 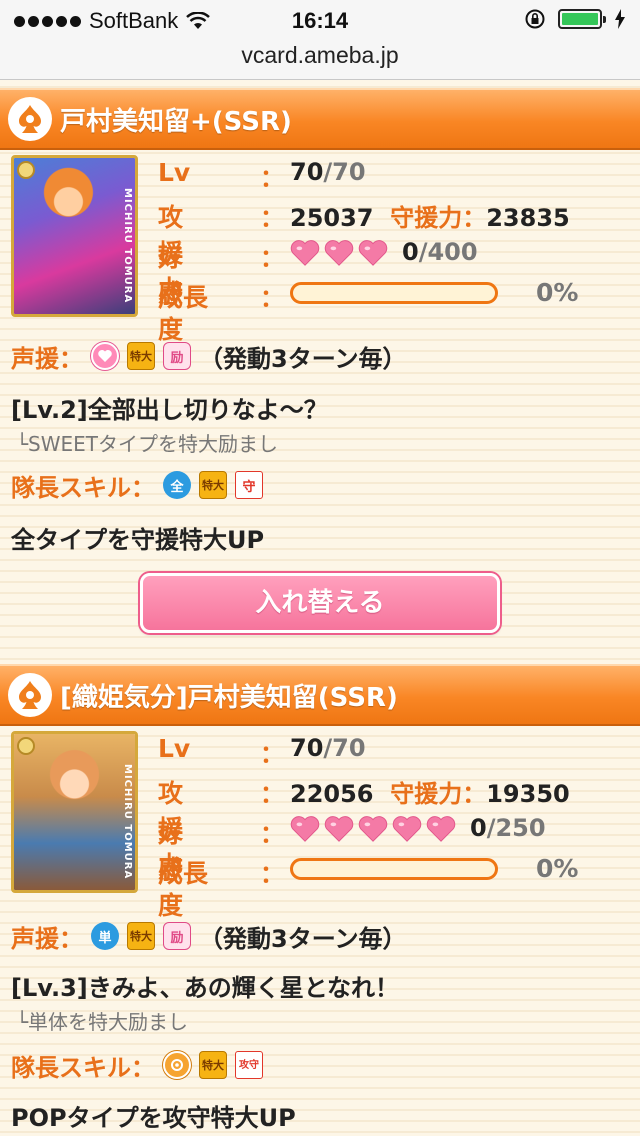 I want to click on swap-button: 入れ替える, so click(x=320, y=603).